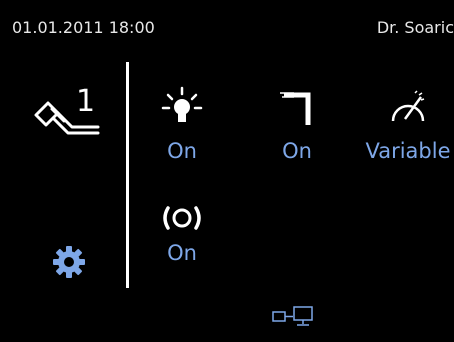 The width and height of the screenshot is (454, 342). What do you see at coordinates (182, 104) in the screenshot?
I see `light-bulb-icon` at bounding box center [182, 104].